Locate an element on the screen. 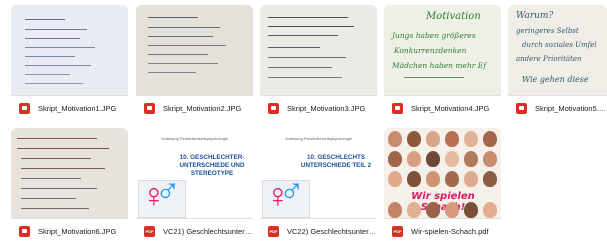  file-caption: Skript_Motivation4.JPG is located at coordinates (442, 107).